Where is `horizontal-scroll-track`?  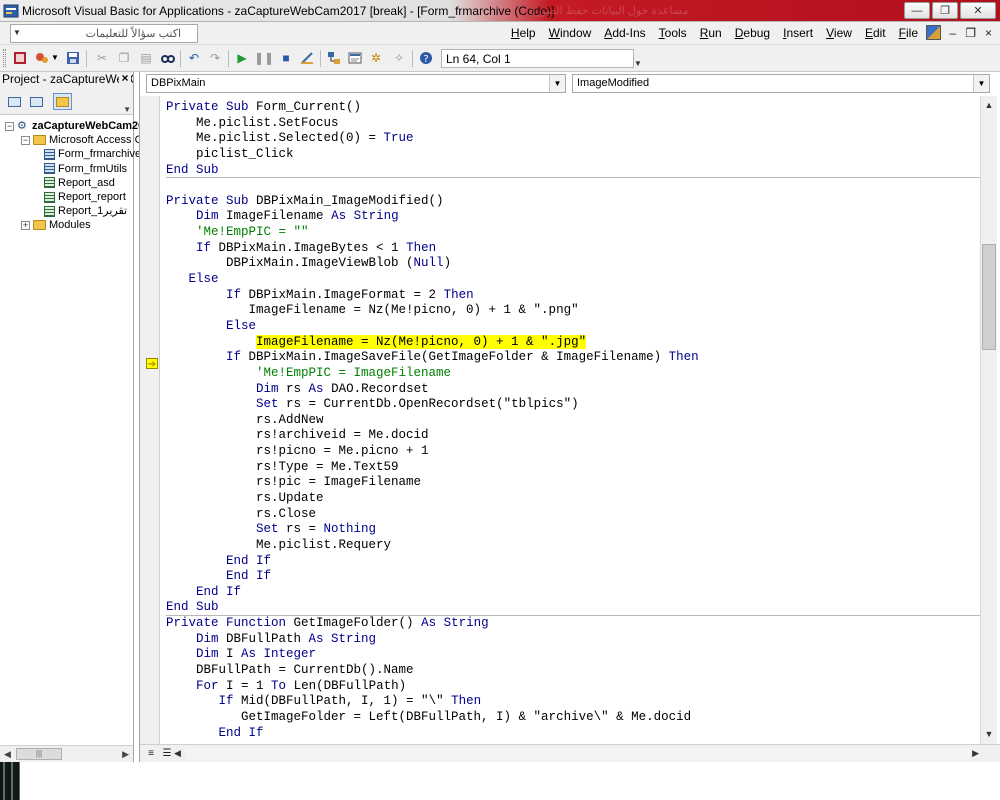
horizontal-scroll-track is located at coordinates (578, 753).